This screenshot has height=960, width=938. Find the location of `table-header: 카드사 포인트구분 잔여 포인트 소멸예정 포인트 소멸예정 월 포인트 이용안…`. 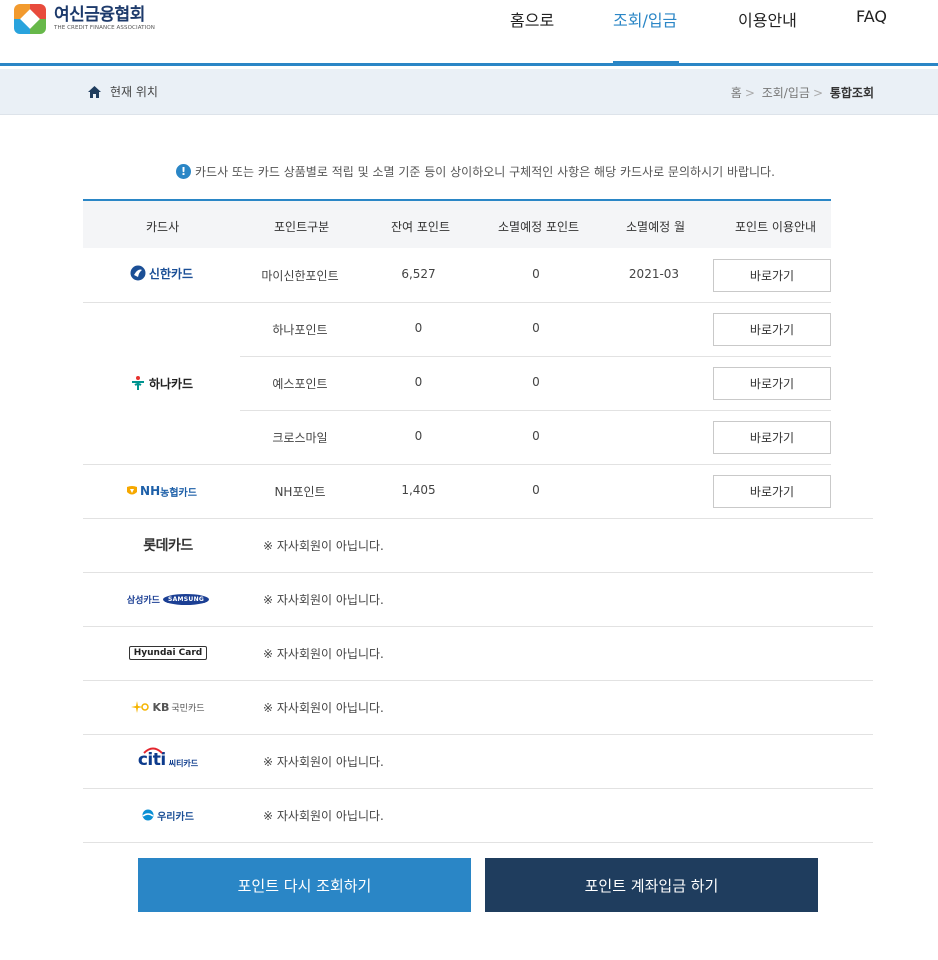

table-header: 카드사 포인트구분 잔여 포인트 소멸예정 포인트 소멸예정 월 포인트 이용안… is located at coordinates (457, 223).